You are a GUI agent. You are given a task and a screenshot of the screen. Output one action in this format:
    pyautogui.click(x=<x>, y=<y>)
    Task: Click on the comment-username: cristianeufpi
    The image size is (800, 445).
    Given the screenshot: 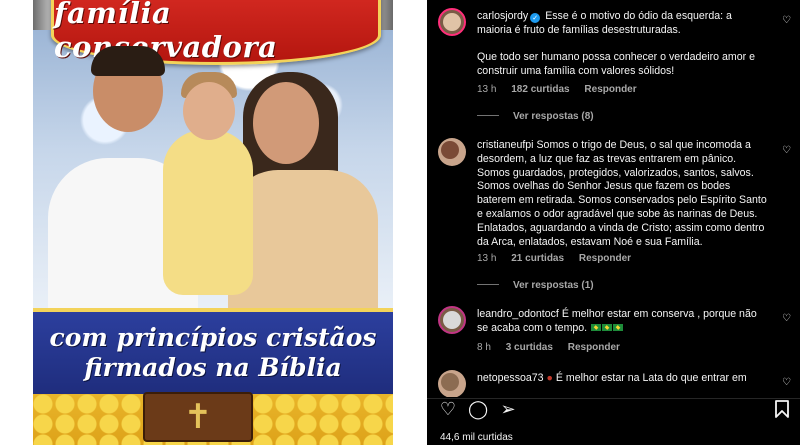 What is the action you would take?
    pyautogui.click(x=505, y=145)
    